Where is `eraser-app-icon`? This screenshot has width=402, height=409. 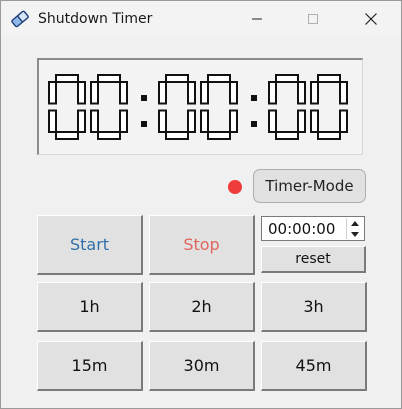
eraser-app-icon is located at coordinates (20, 19).